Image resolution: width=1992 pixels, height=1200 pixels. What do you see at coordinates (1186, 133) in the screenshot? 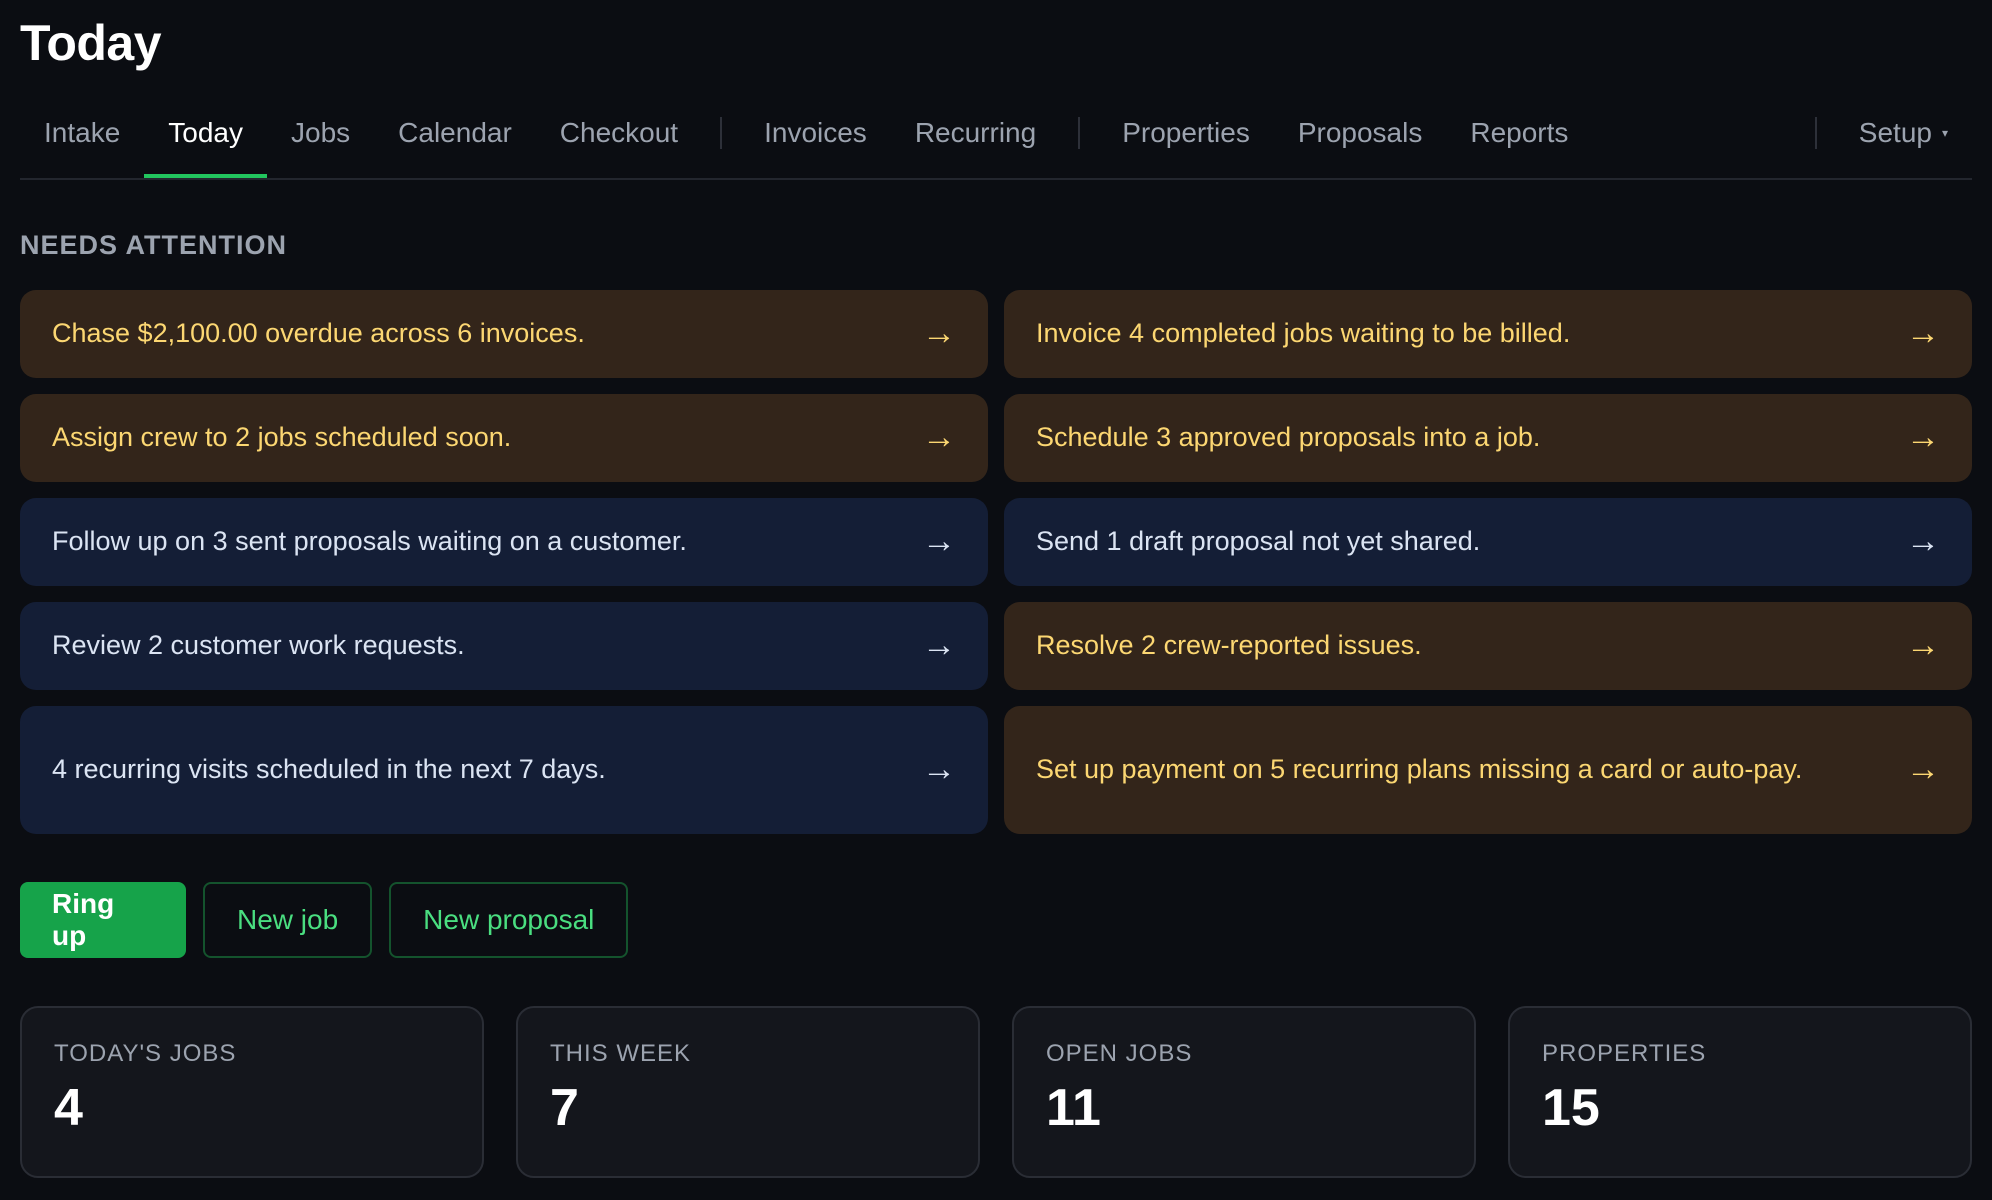
I see `tab-properties: Properties` at bounding box center [1186, 133].